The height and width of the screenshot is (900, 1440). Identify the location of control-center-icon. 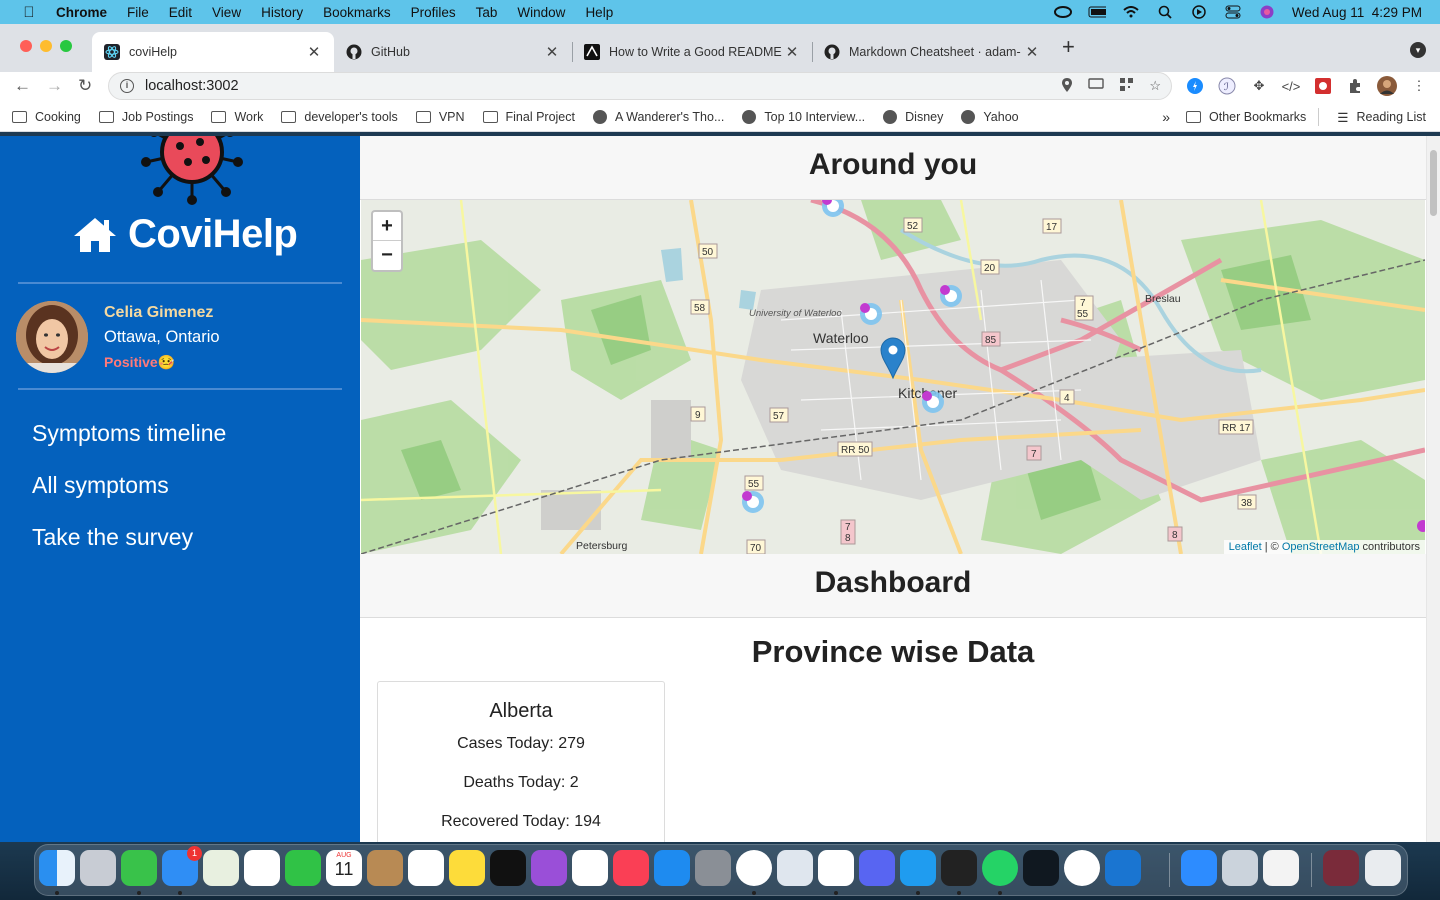
(1233, 12).